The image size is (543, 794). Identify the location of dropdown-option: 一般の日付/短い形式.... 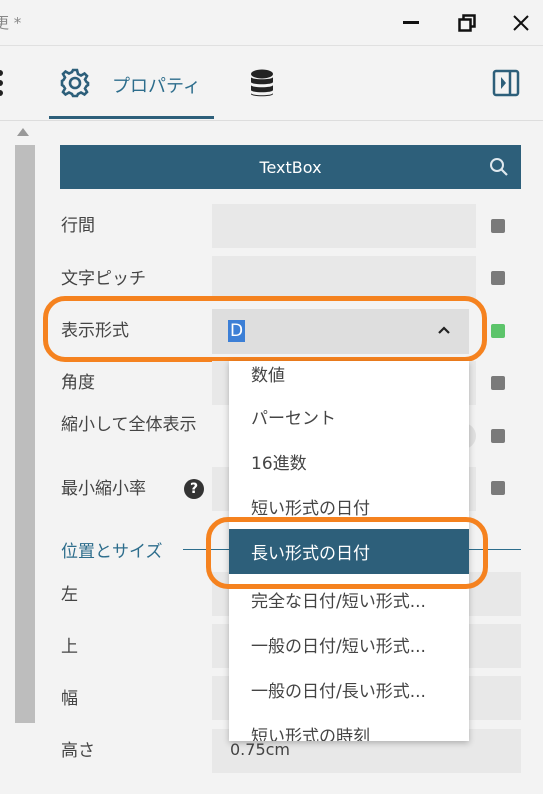
(349, 644).